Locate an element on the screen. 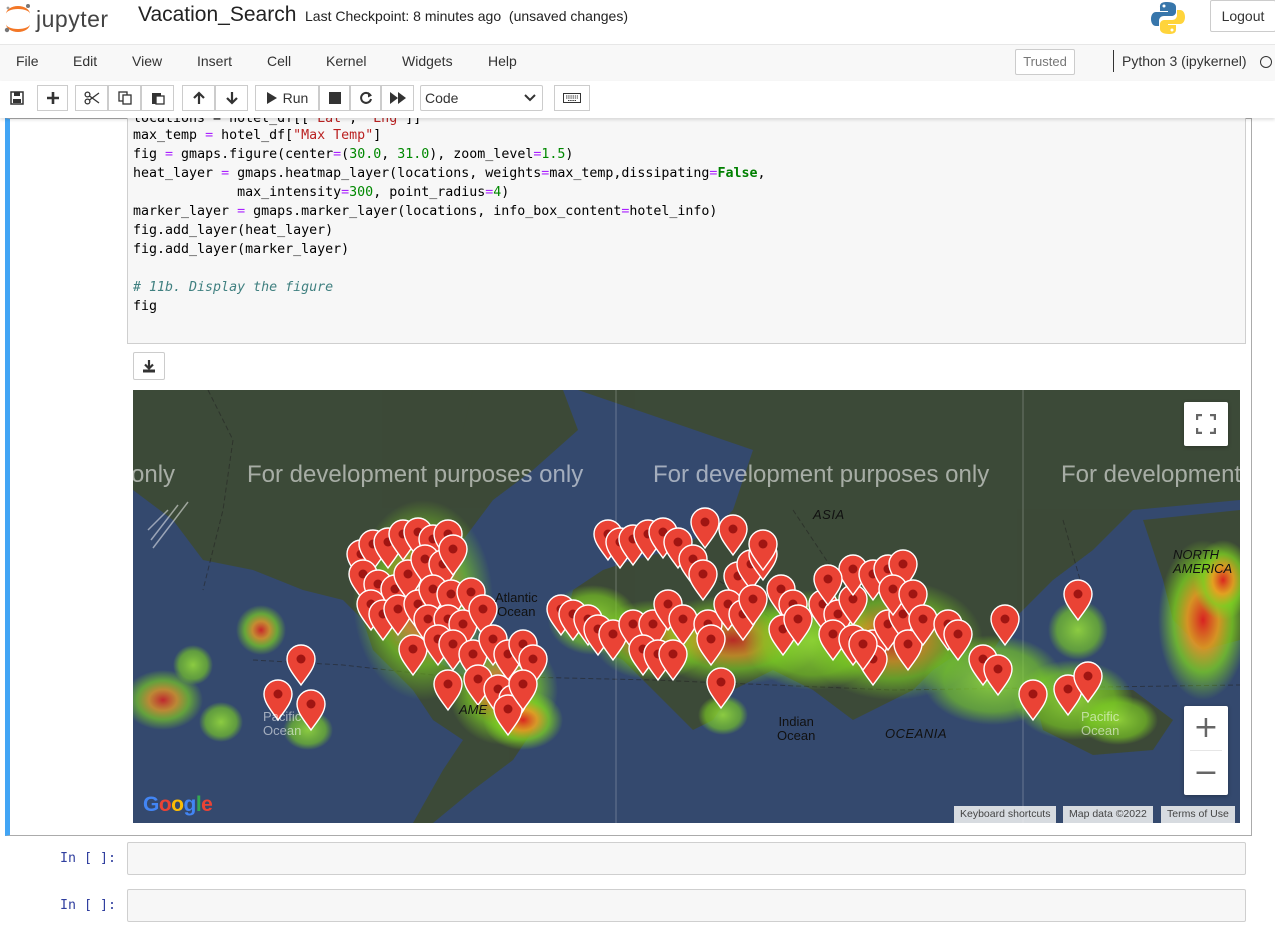 The image size is (1275, 925). paste-button is located at coordinates (157, 98).